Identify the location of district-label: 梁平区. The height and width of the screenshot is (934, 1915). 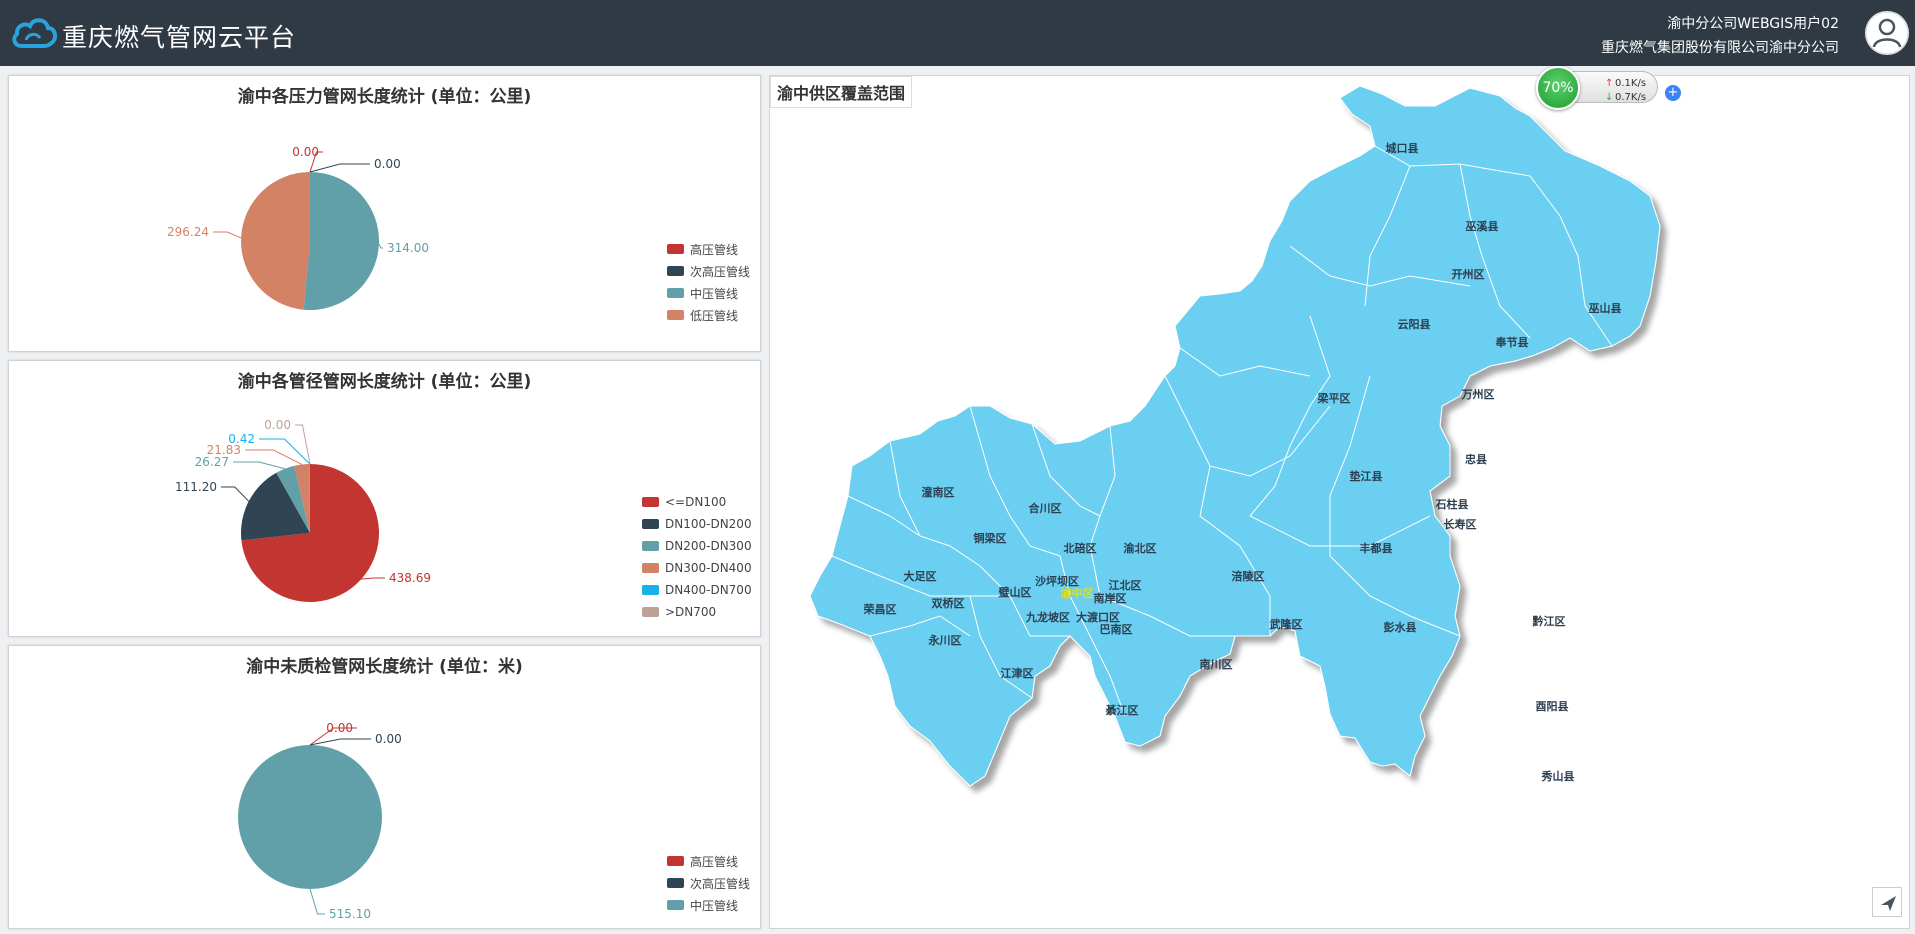
(1334, 398).